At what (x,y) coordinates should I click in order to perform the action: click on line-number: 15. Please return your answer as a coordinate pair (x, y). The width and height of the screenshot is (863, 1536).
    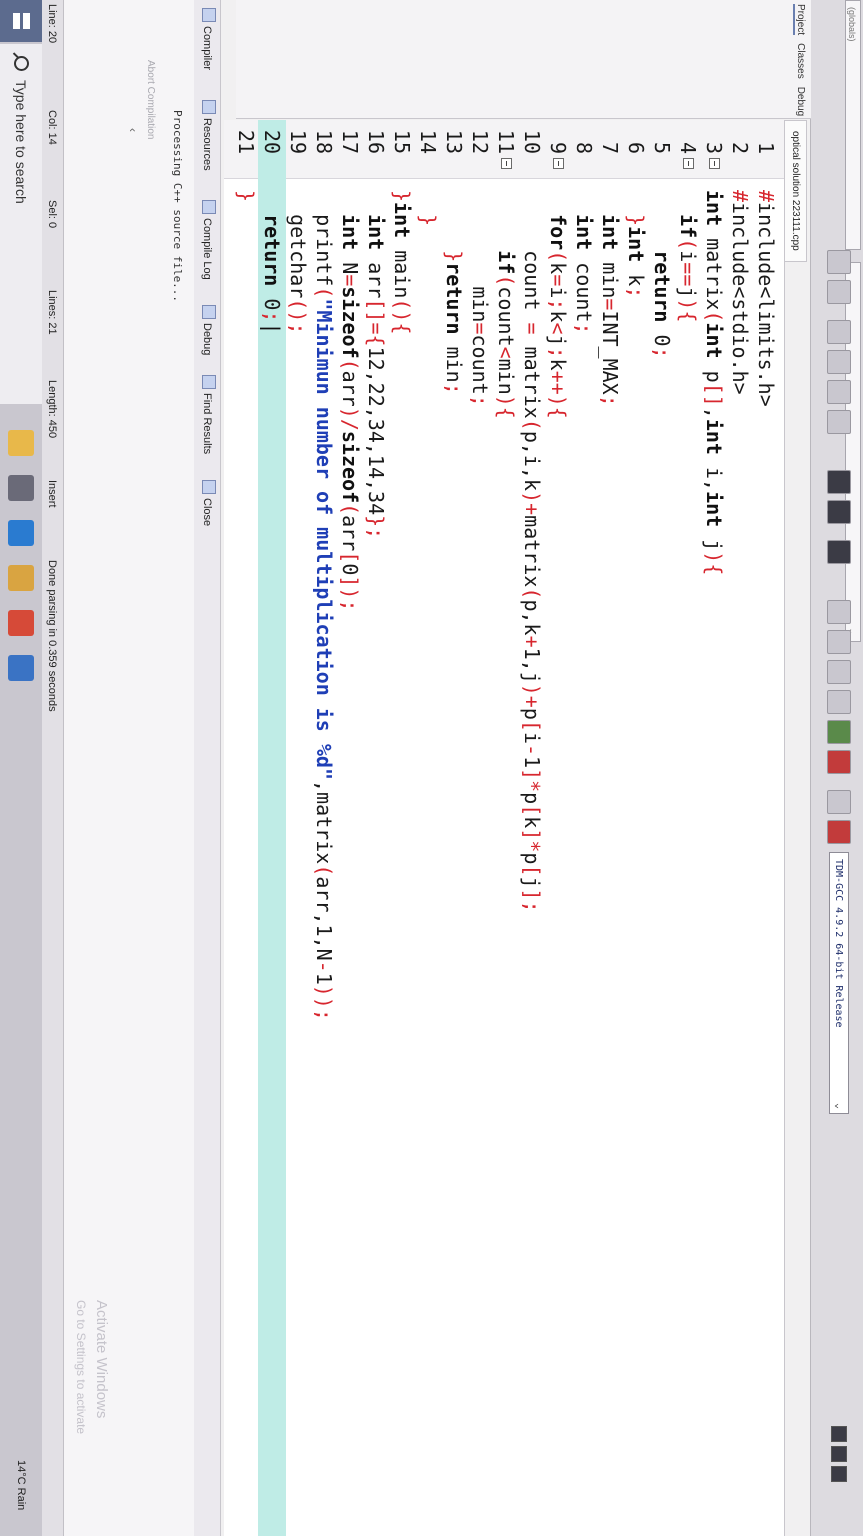
    Looking at the image, I should click on (402, 141).